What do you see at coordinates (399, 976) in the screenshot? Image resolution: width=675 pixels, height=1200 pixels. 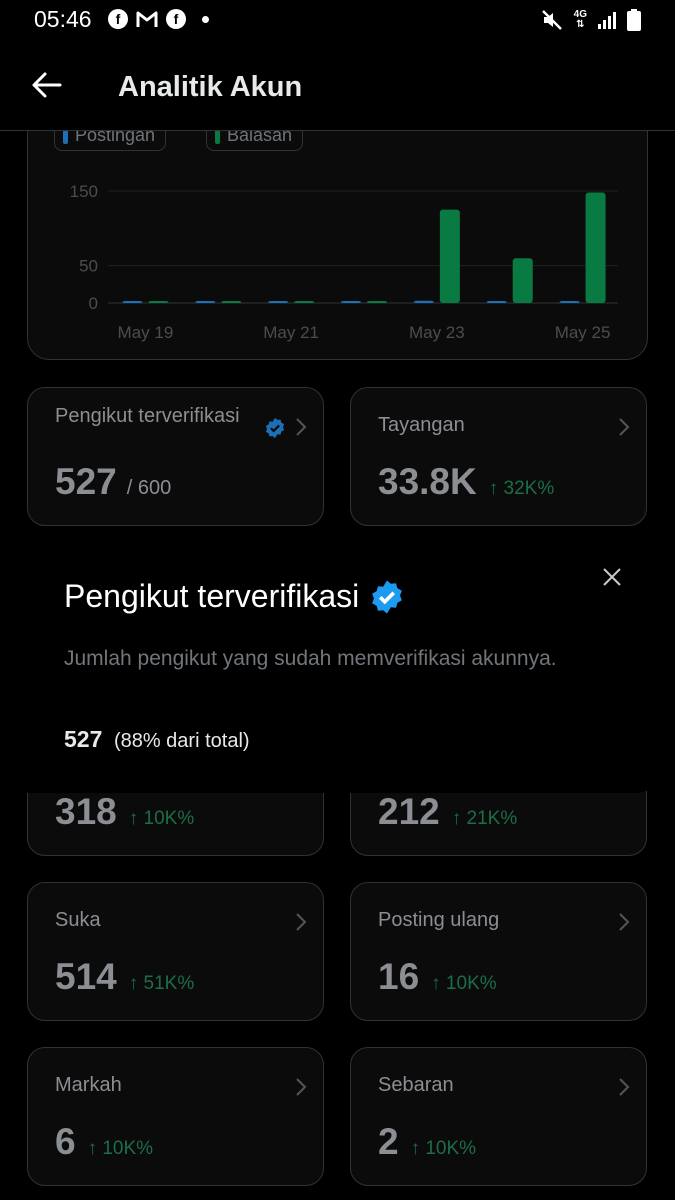 I see `stat-value: 16` at bounding box center [399, 976].